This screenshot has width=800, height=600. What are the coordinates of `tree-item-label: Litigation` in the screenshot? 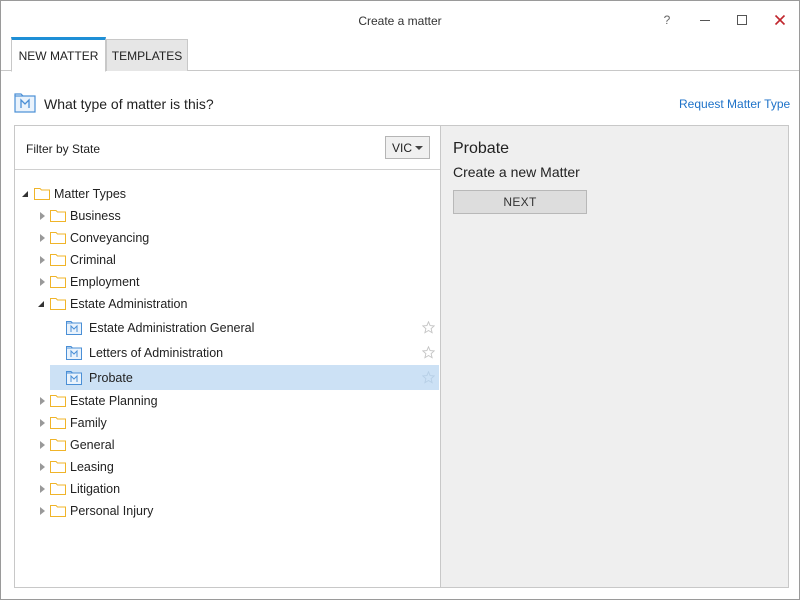 It's located at (95, 489).